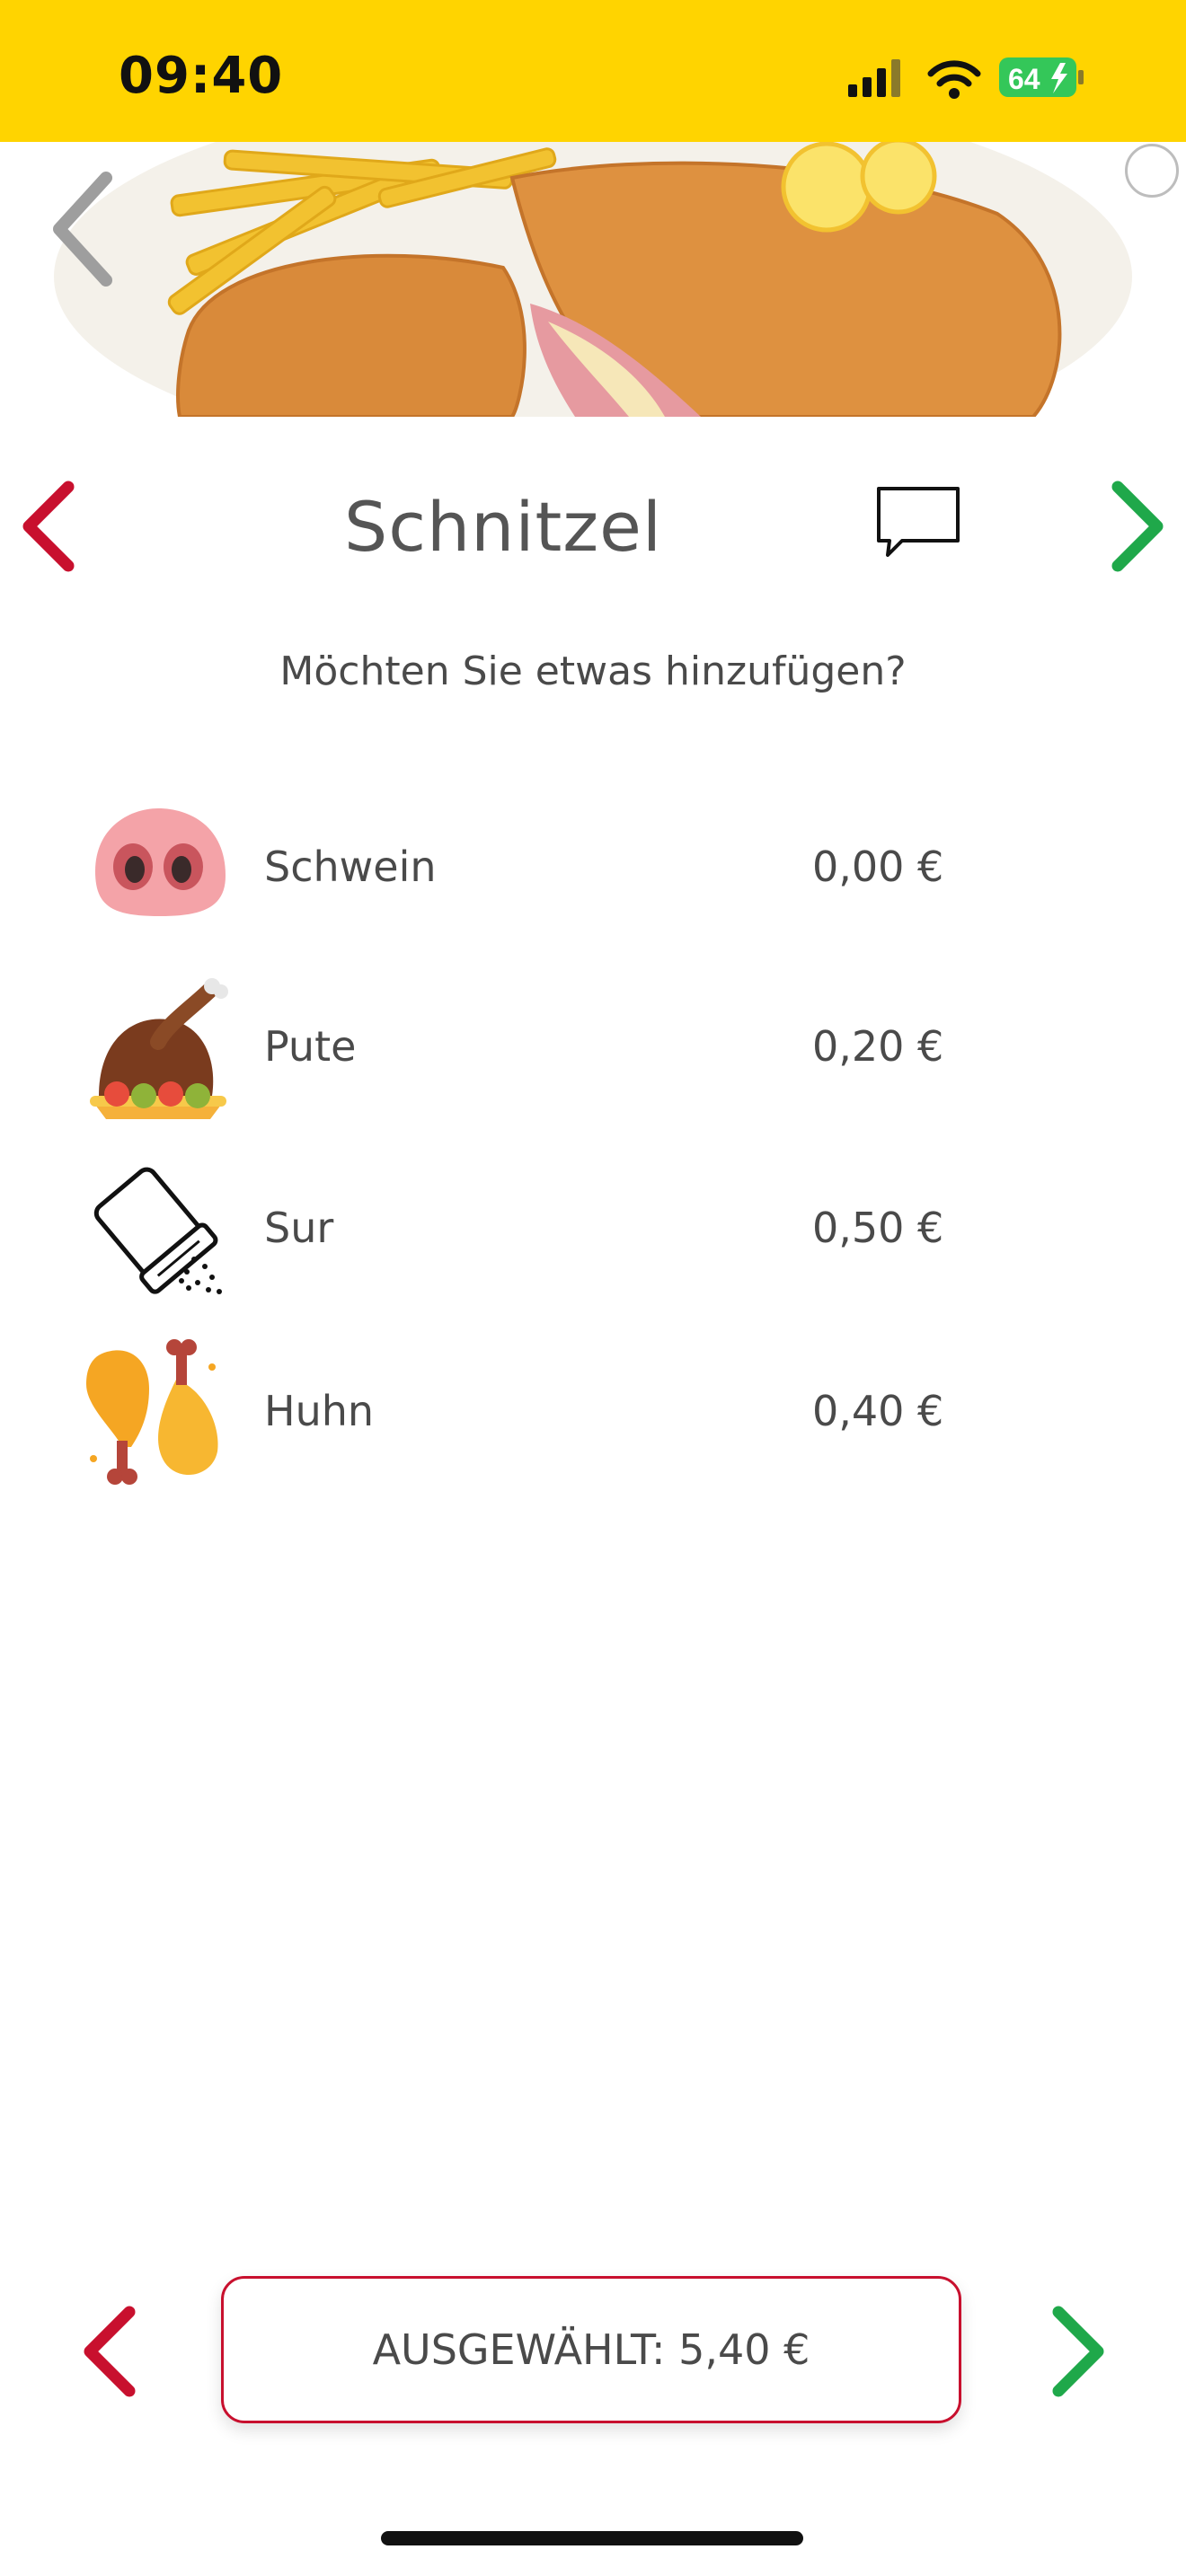 Image resolution: width=1186 pixels, height=2576 pixels. Describe the element at coordinates (591, 2349) in the screenshot. I see `selected-total-button: AUSGEWÄHLT: 5,40 €` at that location.